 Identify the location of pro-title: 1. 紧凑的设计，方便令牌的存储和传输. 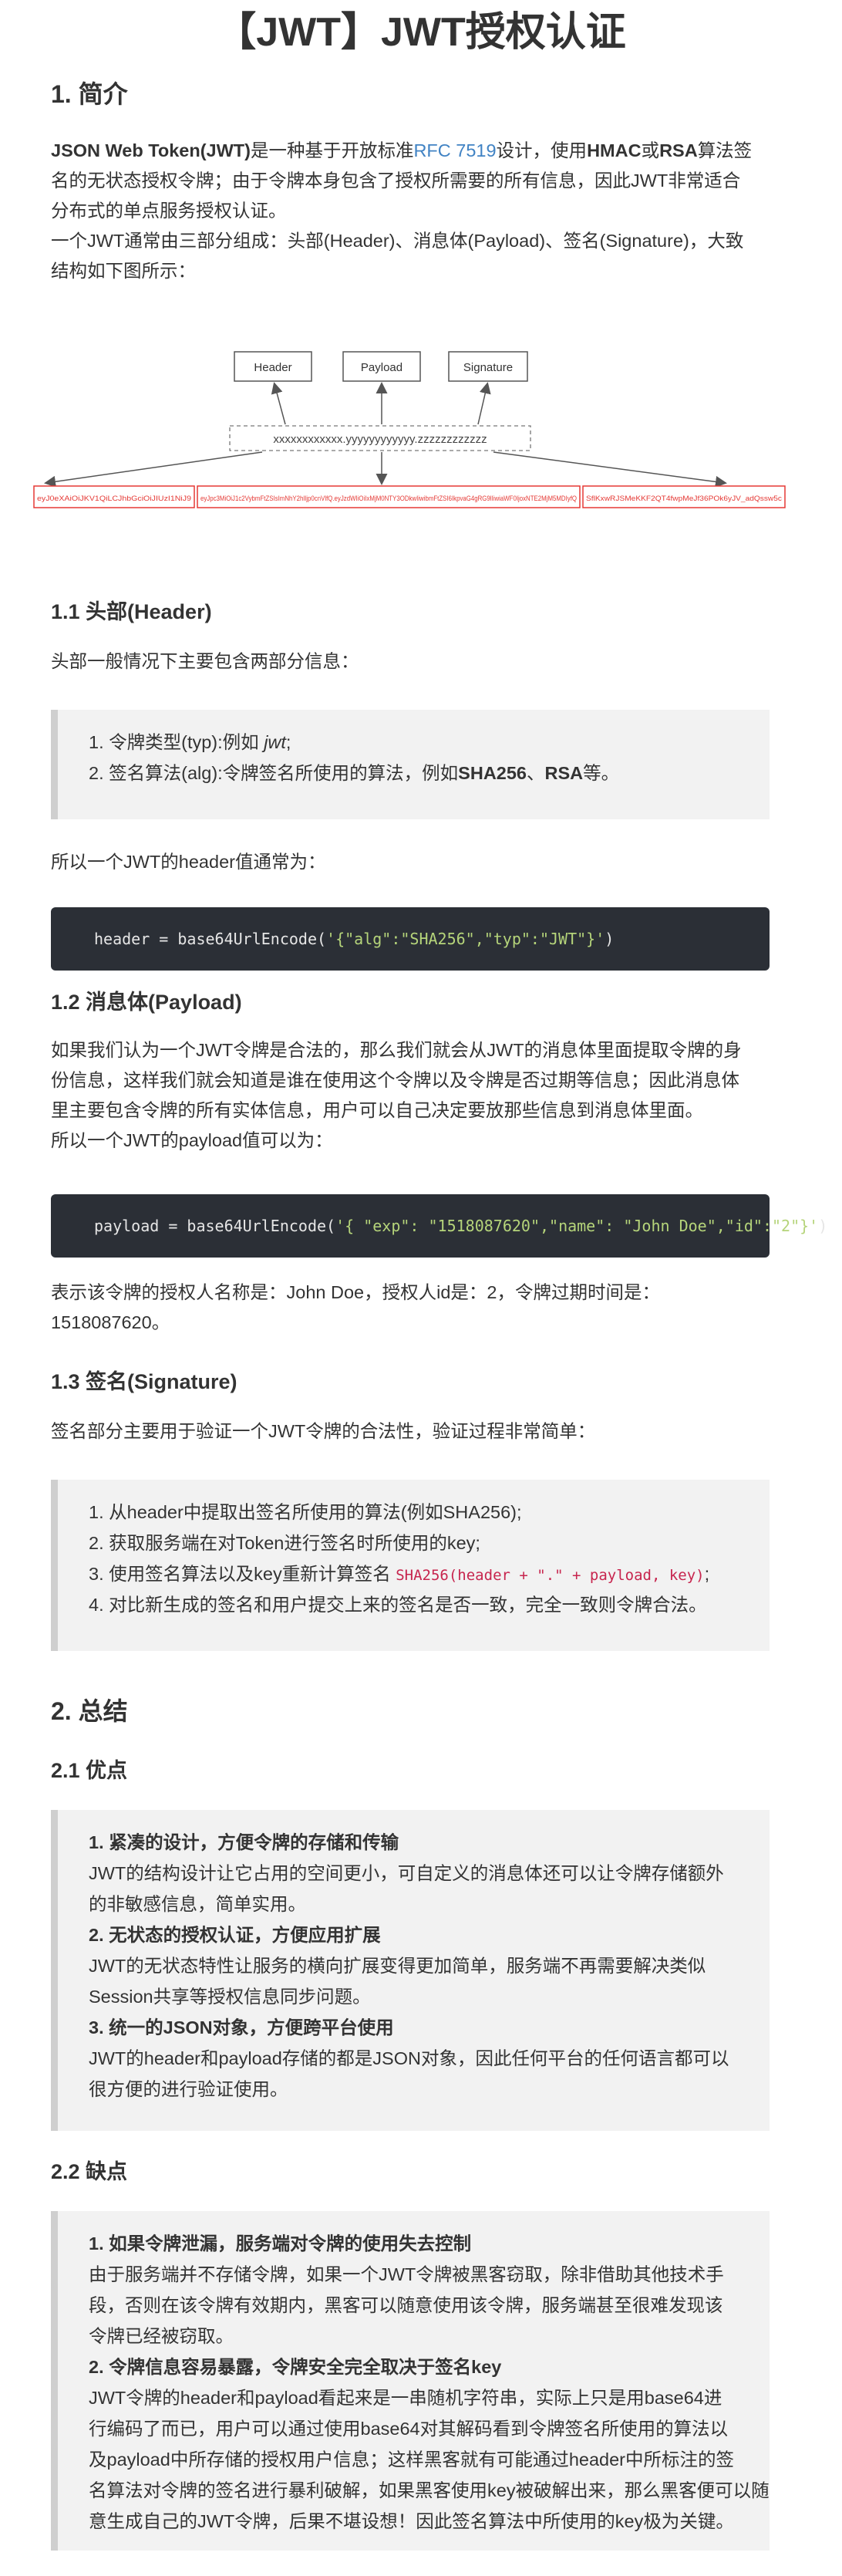
(244, 1843).